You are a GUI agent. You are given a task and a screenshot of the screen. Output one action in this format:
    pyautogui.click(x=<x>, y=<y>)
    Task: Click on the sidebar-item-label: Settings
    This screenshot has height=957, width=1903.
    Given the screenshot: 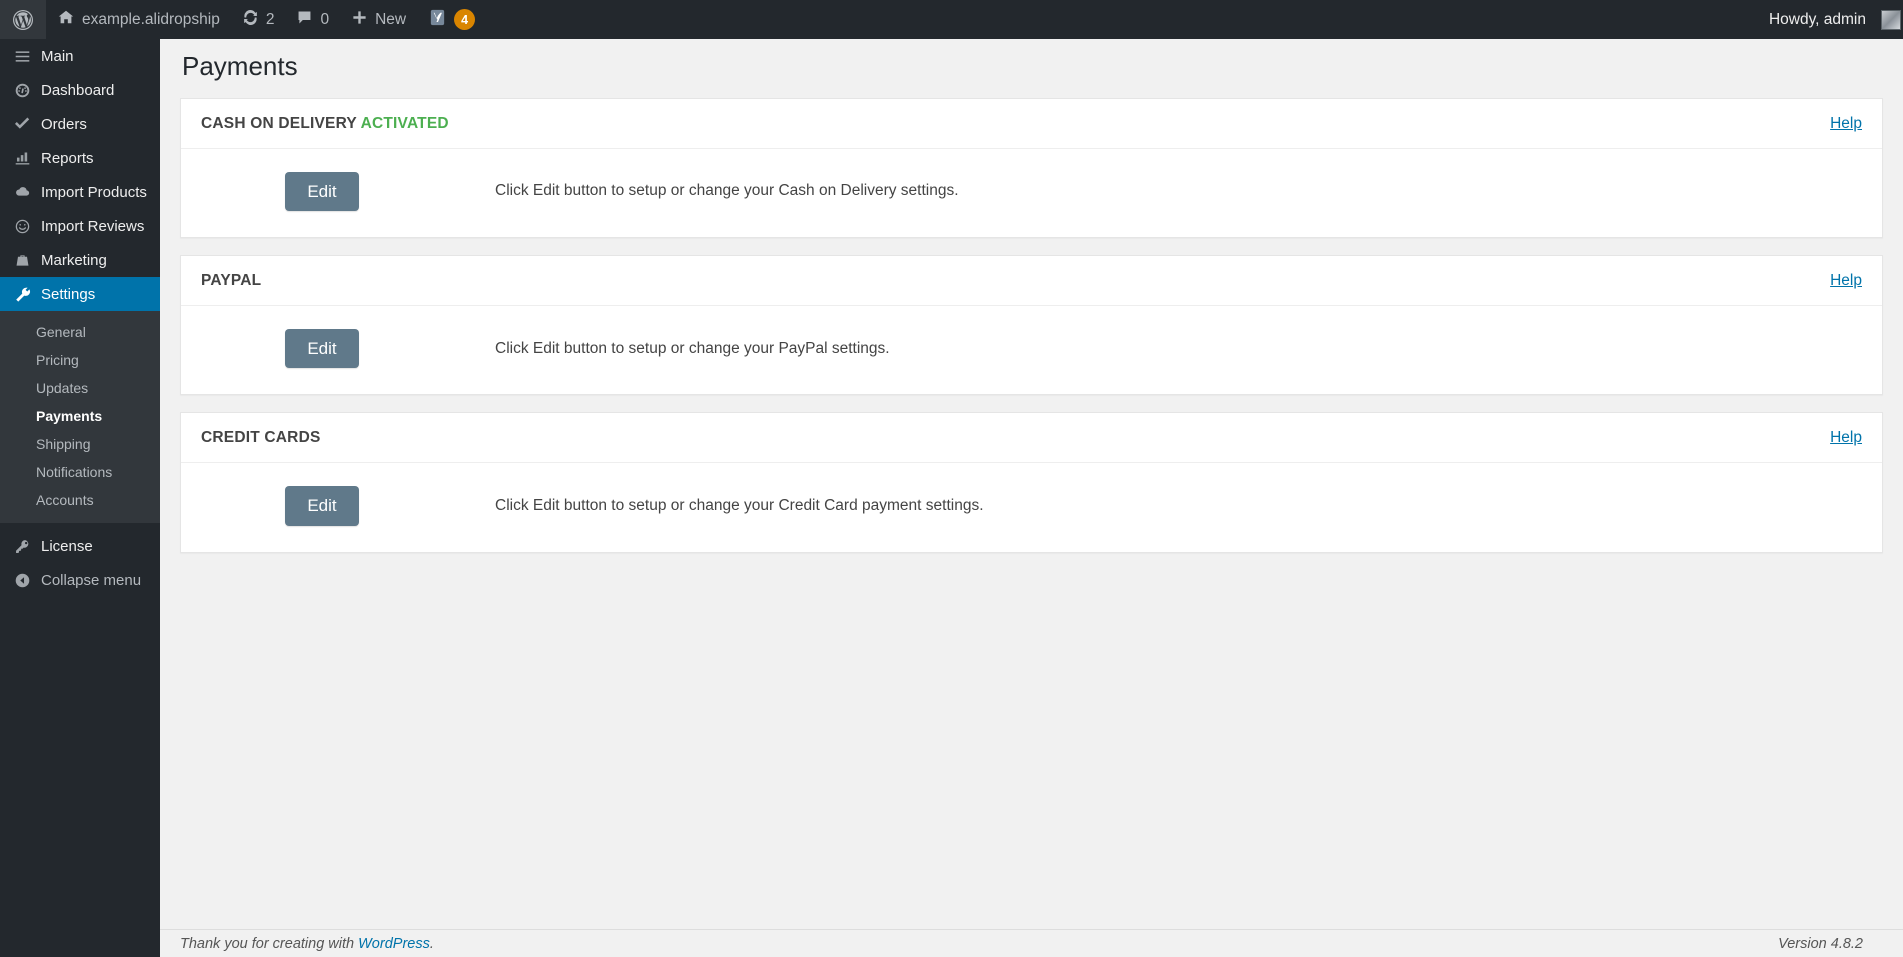 What is the action you would take?
    pyautogui.click(x=68, y=294)
    